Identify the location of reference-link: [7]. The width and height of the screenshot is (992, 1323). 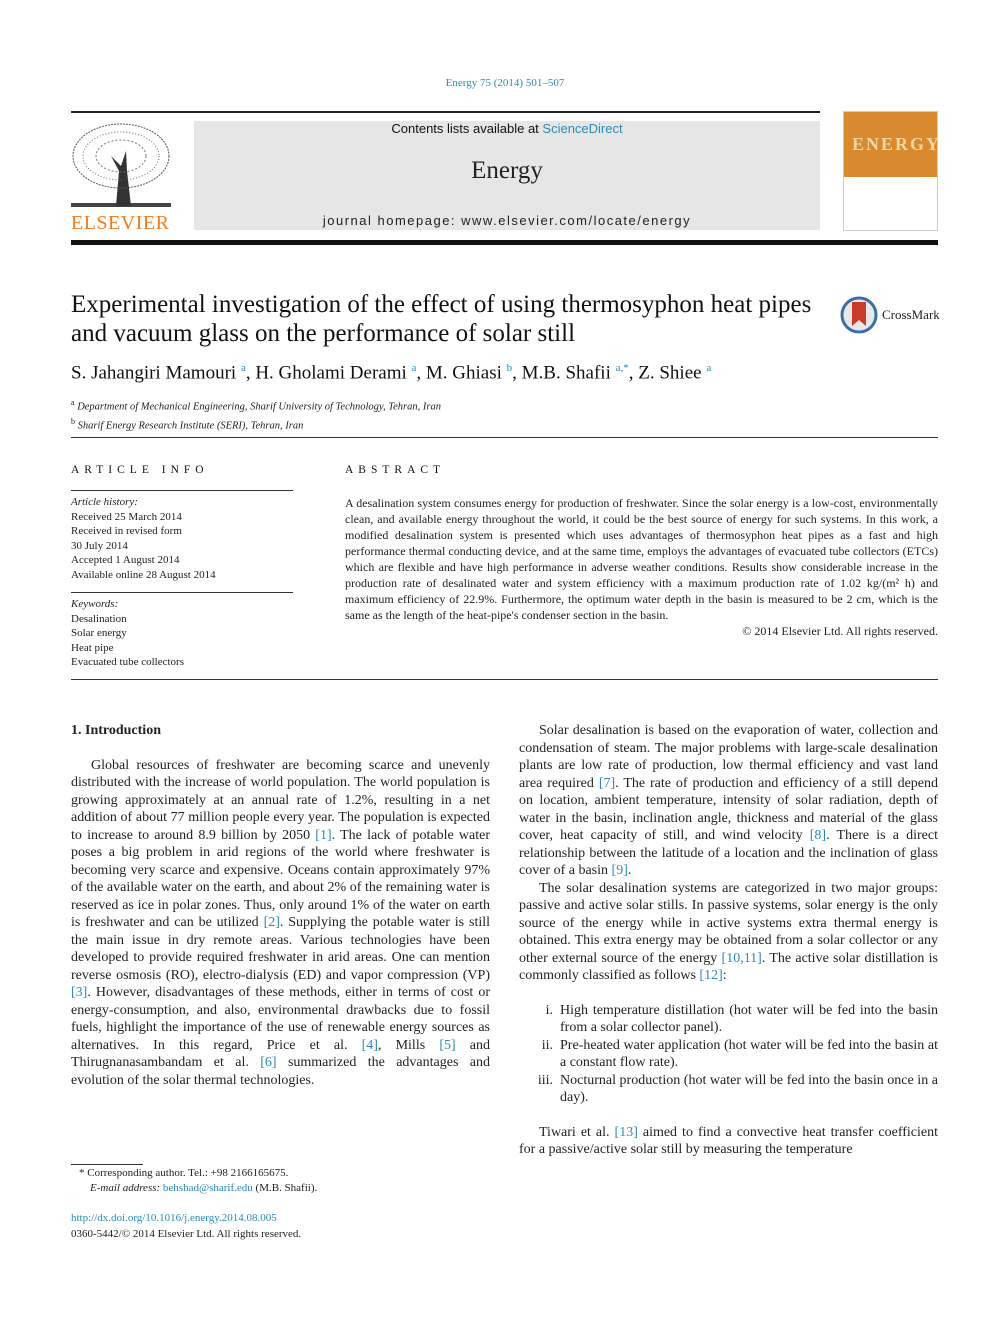
(607, 783).